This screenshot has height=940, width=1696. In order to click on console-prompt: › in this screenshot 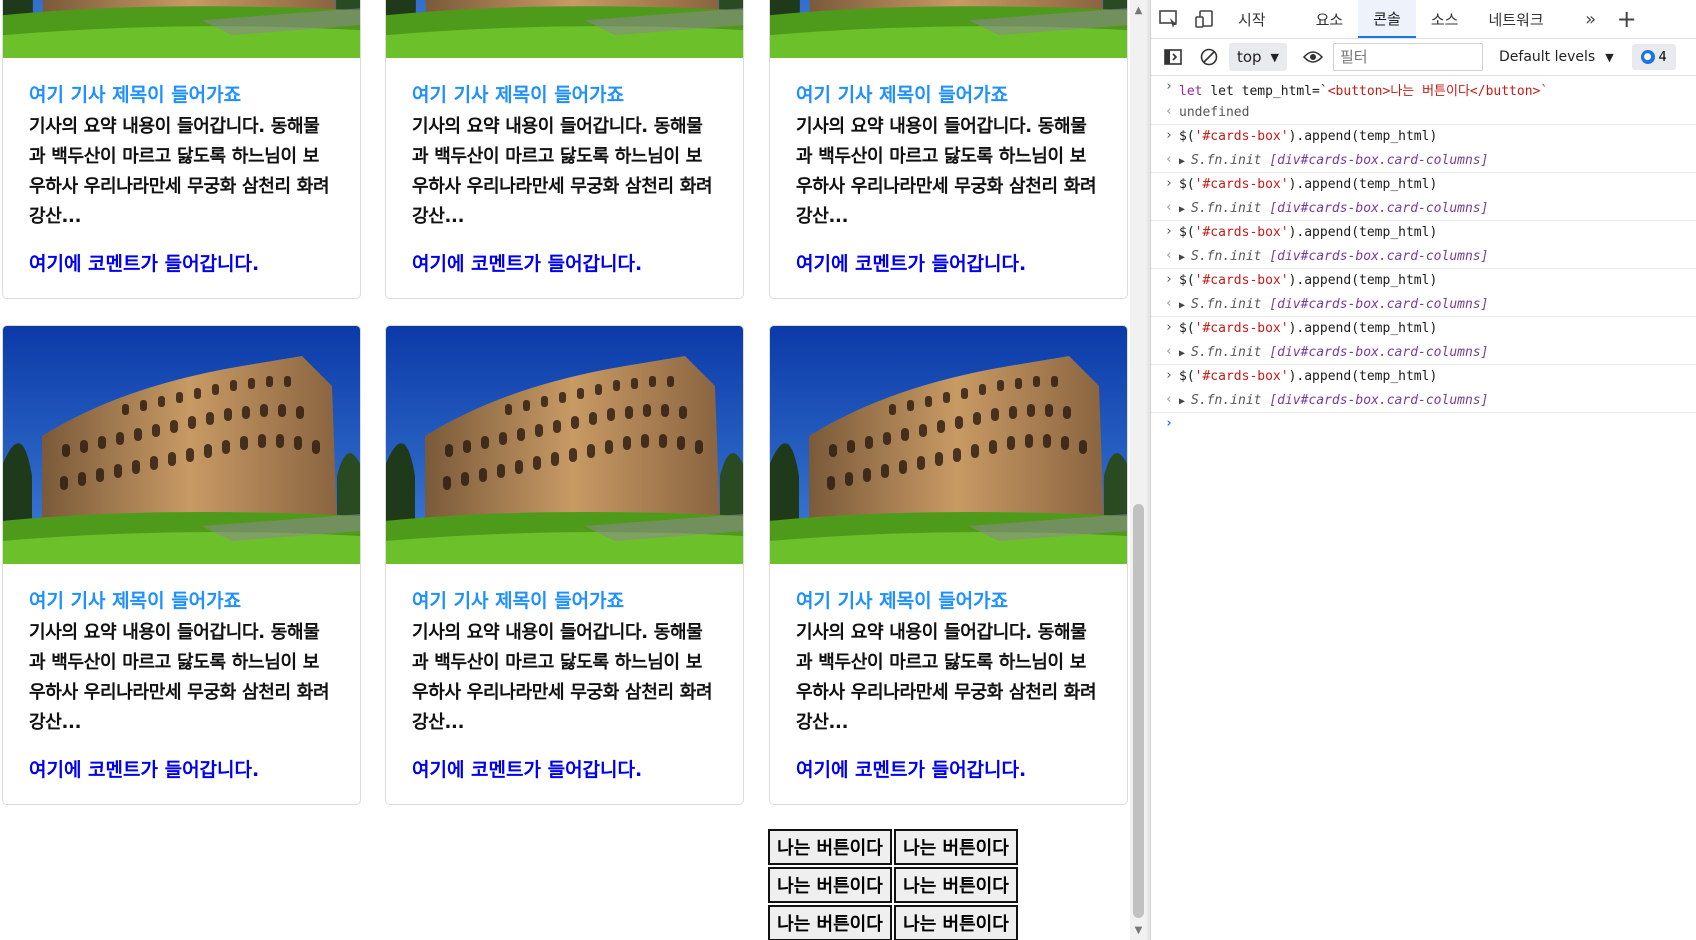, I will do `click(1423, 425)`.